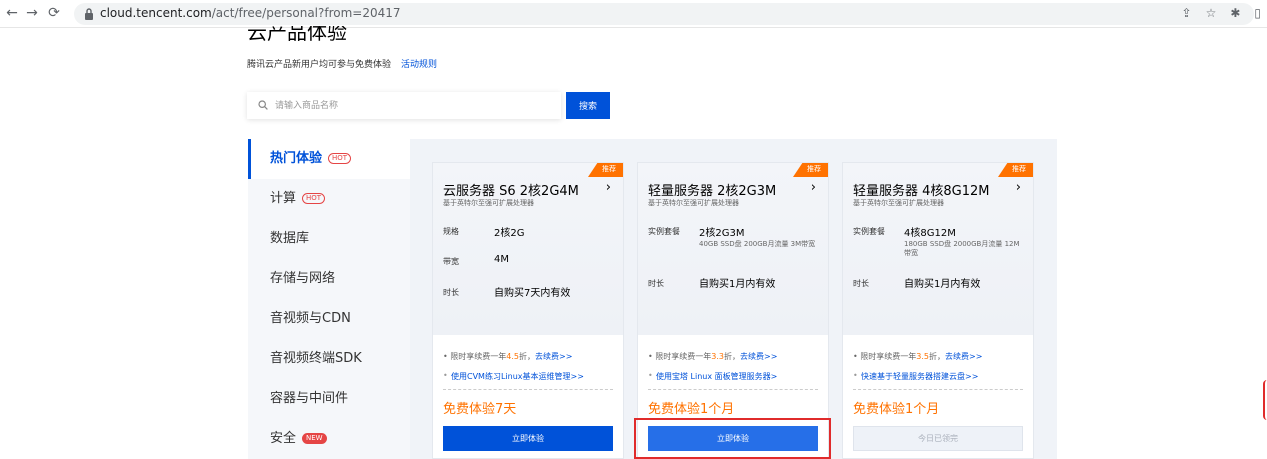  Describe the element at coordinates (528, 438) in the screenshot. I see `try-now-button: 立即体验` at that location.